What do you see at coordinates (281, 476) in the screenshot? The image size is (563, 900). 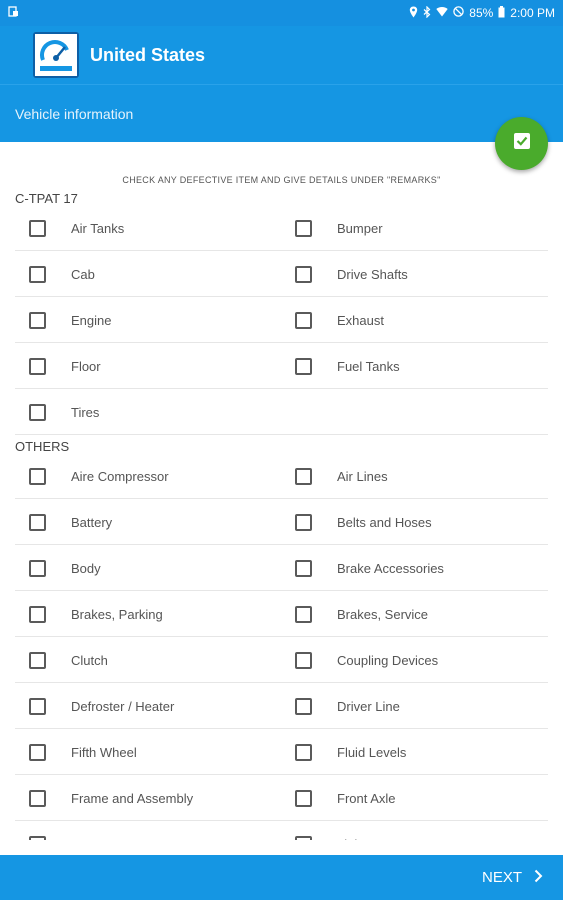 I see `checklist-row: Aire Compressor Air Lines` at bounding box center [281, 476].